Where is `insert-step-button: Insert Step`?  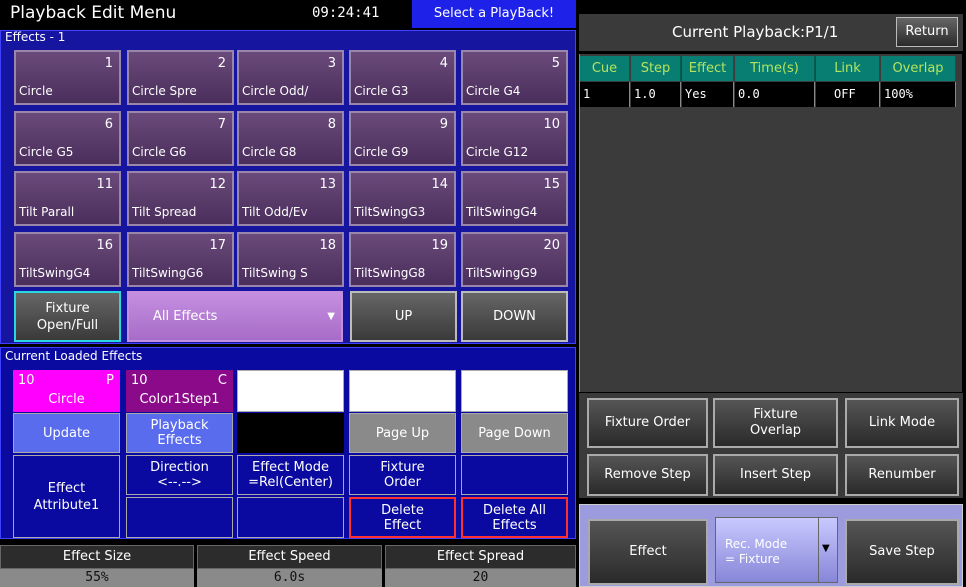
insert-step-button: Insert Step is located at coordinates (775, 475).